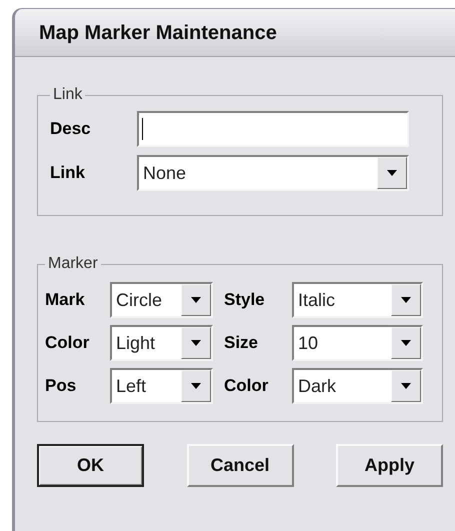 The height and width of the screenshot is (531, 455). What do you see at coordinates (161, 386) in the screenshot?
I see `dropdown: Left` at bounding box center [161, 386].